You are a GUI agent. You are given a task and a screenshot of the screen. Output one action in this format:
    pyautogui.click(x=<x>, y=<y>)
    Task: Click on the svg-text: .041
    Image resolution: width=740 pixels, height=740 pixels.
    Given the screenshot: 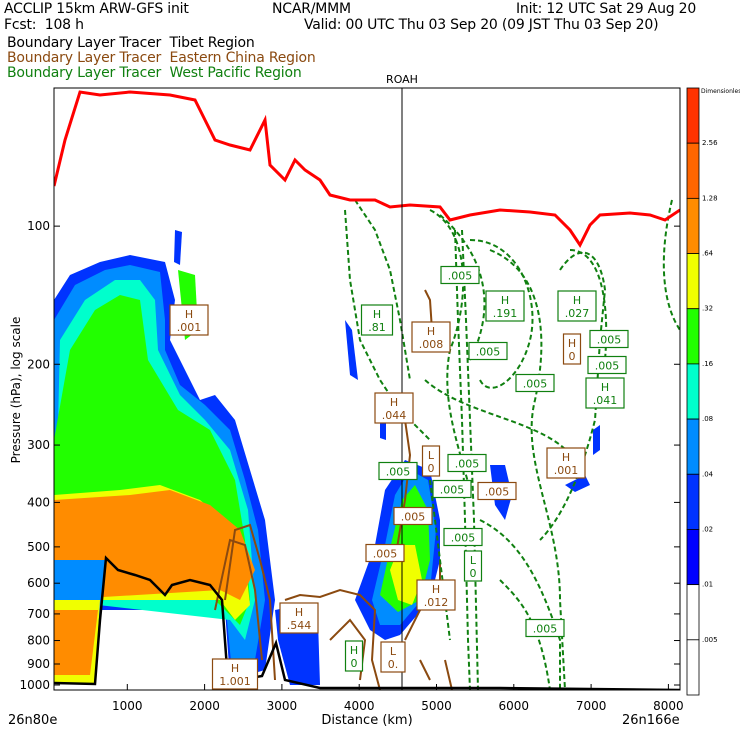 What is the action you would take?
    pyautogui.click(x=605, y=400)
    